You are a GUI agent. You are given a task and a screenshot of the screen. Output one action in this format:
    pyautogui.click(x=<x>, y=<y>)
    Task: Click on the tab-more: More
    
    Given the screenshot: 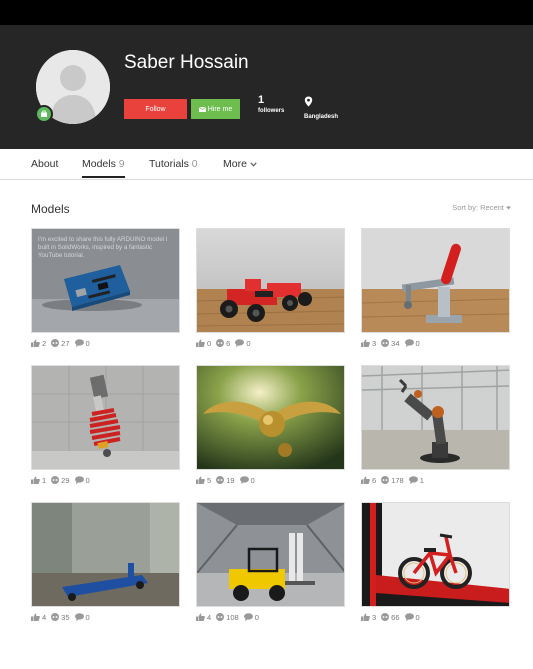 What is the action you would take?
    pyautogui.click(x=240, y=164)
    